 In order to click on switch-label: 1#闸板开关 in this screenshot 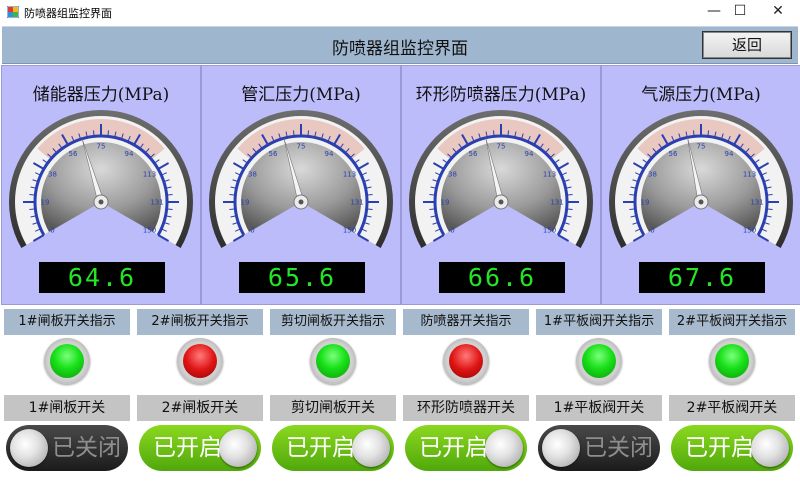, I will do `click(67, 408)`.